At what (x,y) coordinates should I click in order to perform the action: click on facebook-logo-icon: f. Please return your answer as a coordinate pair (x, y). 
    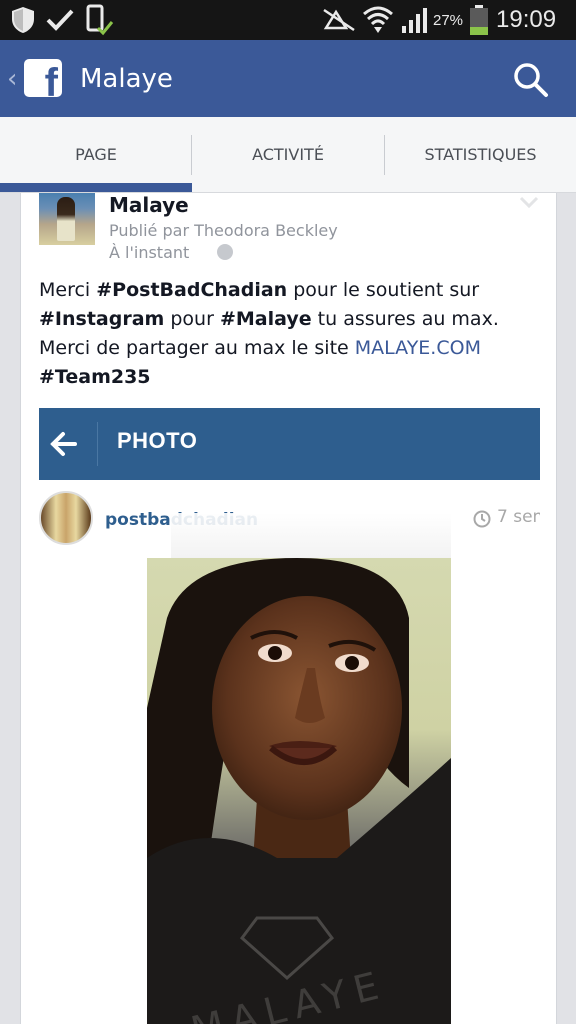
    Looking at the image, I should click on (43, 78).